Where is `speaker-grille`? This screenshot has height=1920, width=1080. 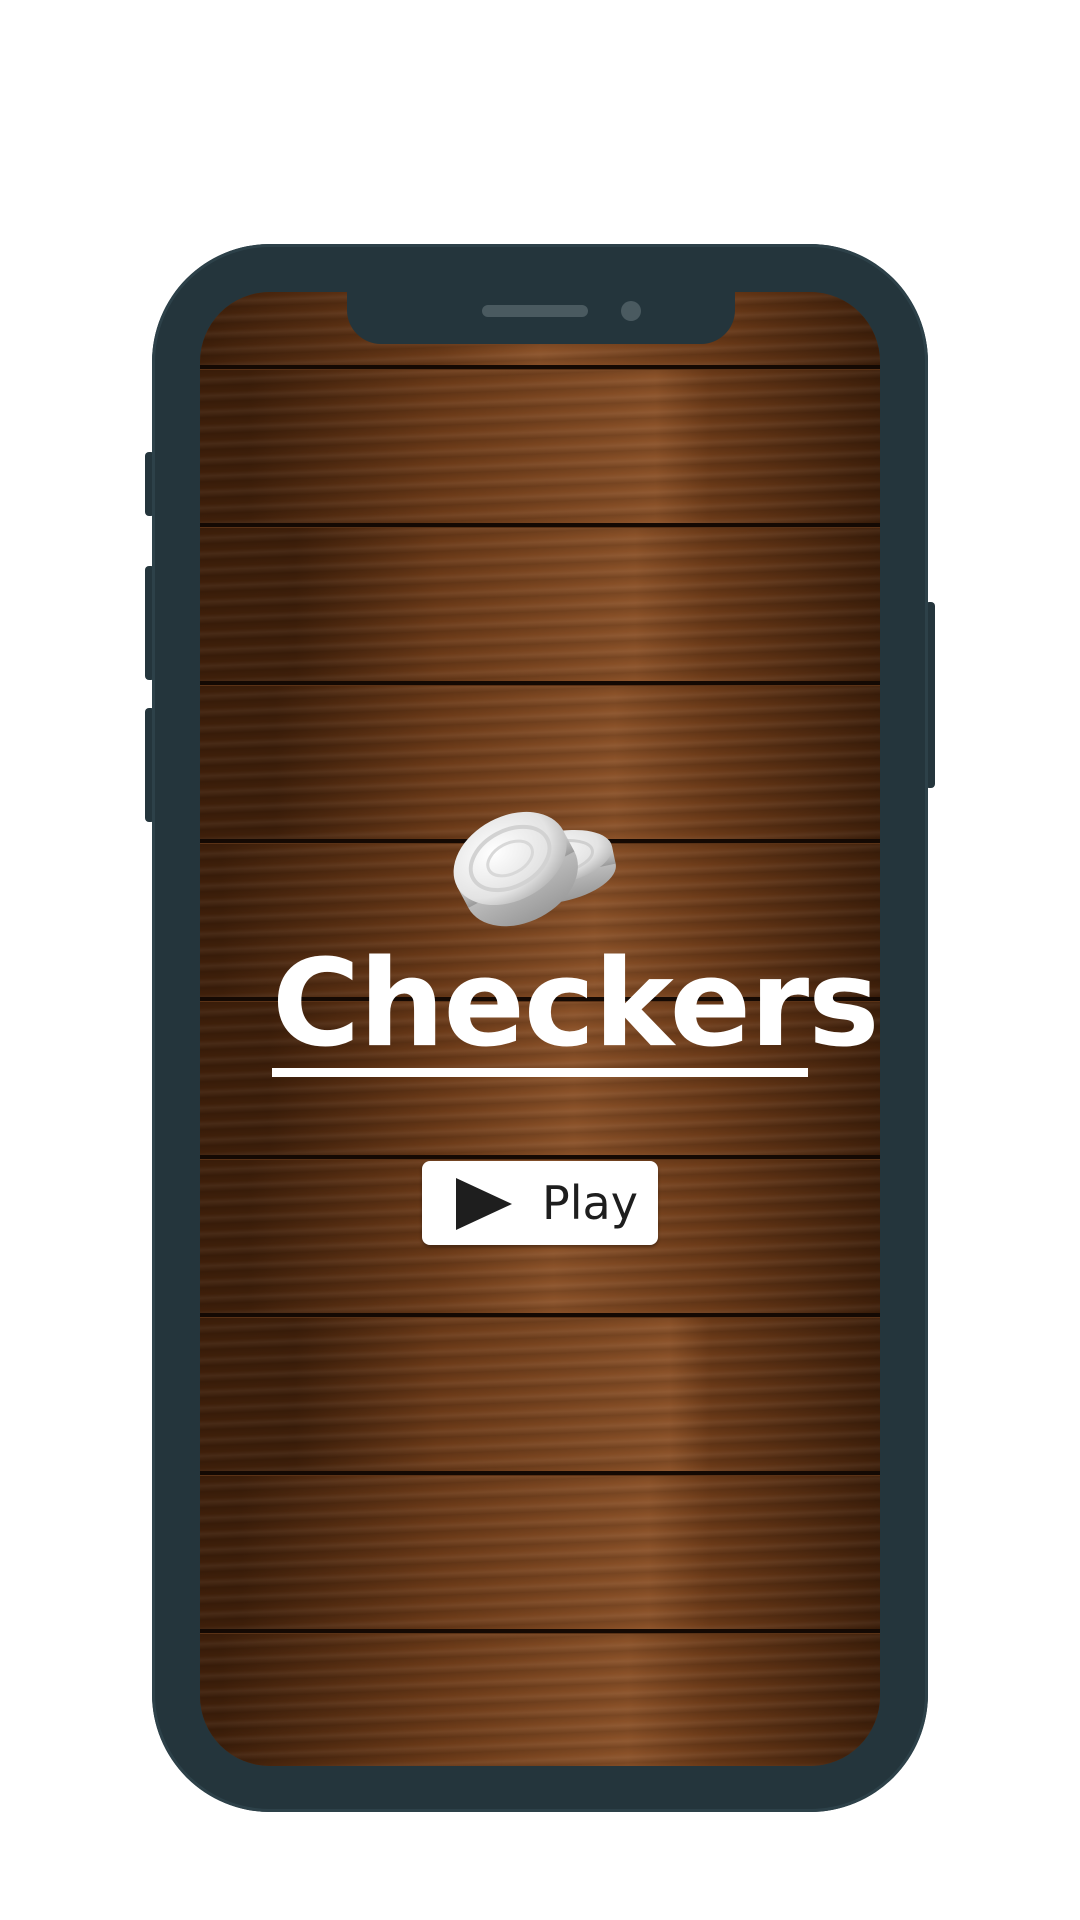 speaker-grille is located at coordinates (535, 311).